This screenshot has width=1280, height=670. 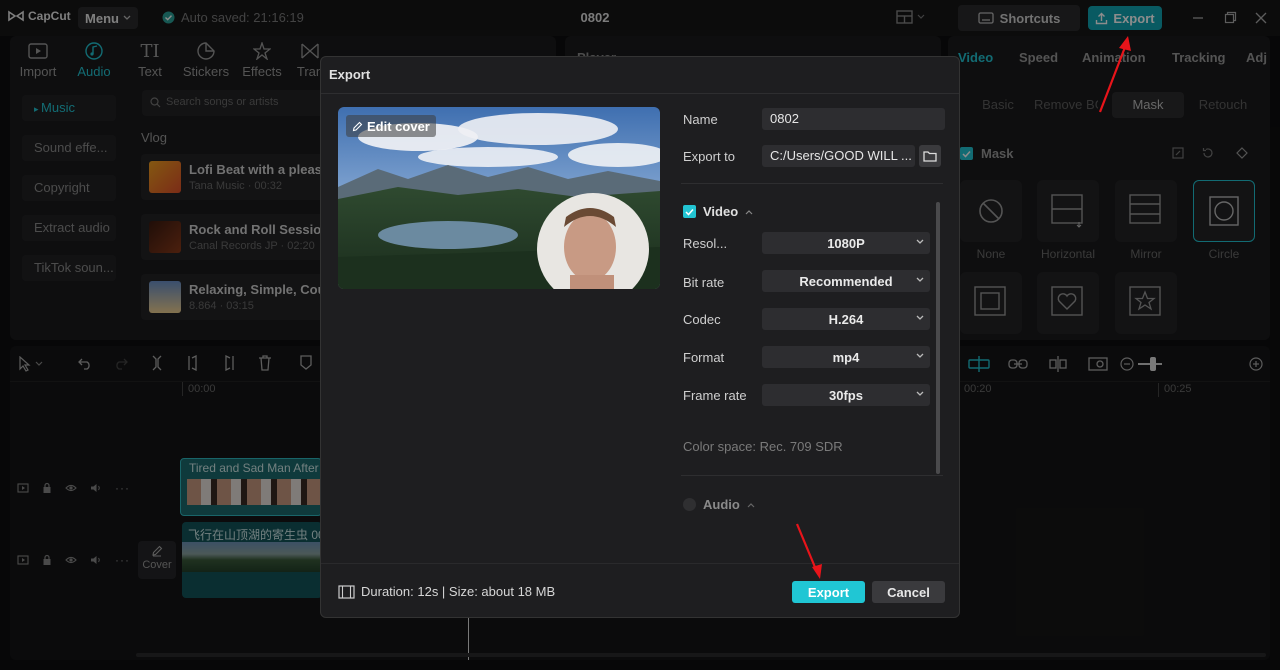 I want to click on annotation-arrowhead-top, so click(x=1125, y=43).